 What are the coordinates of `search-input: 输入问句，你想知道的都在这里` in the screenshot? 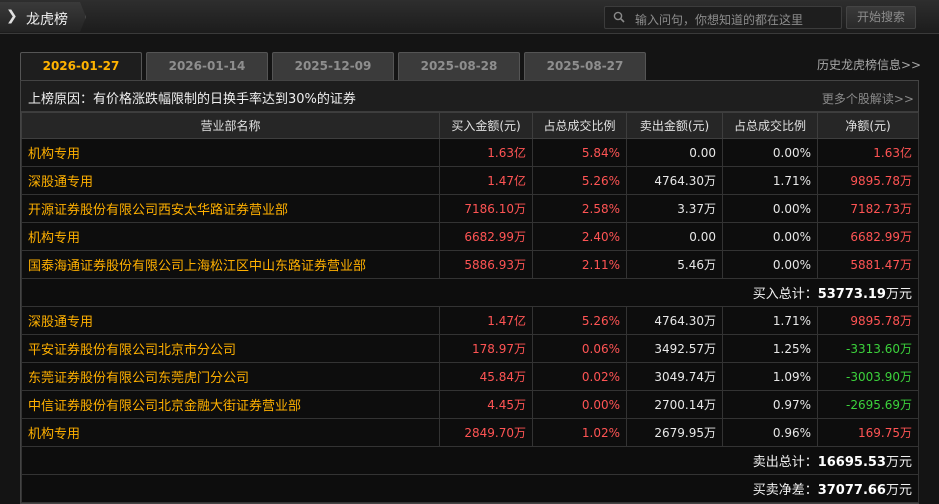 It's located at (723, 17).